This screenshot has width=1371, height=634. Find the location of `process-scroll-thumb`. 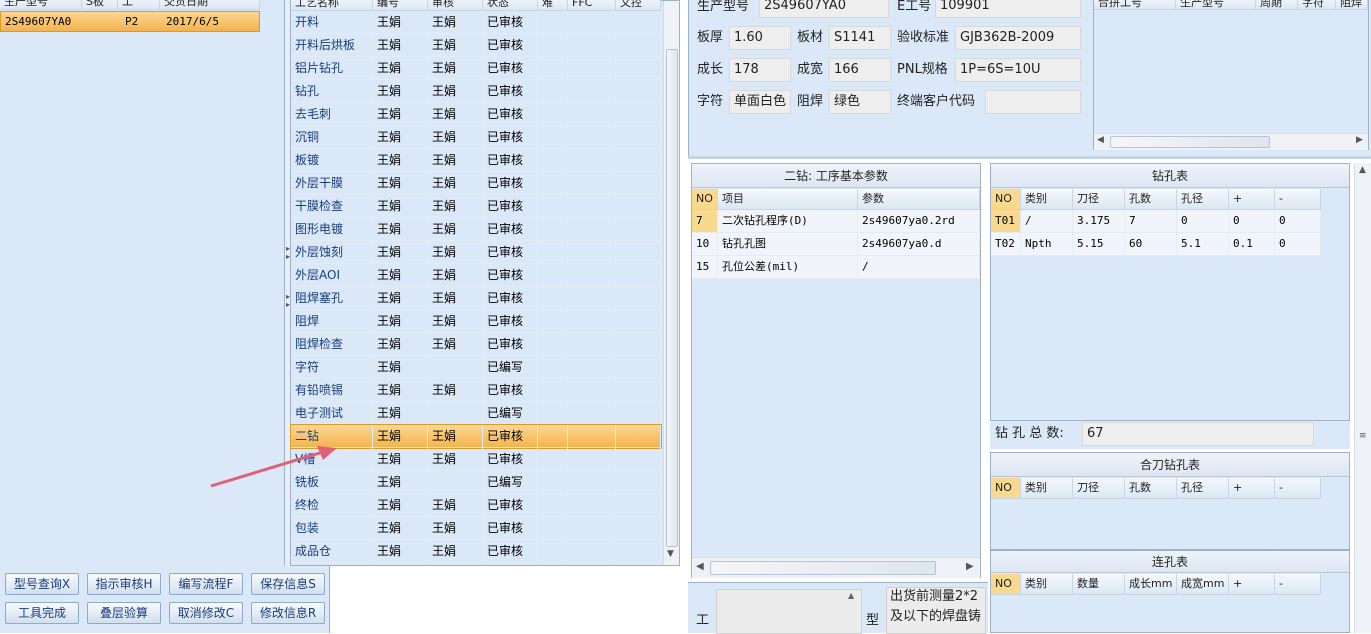

process-scroll-thumb is located at coordinates (672, 298).